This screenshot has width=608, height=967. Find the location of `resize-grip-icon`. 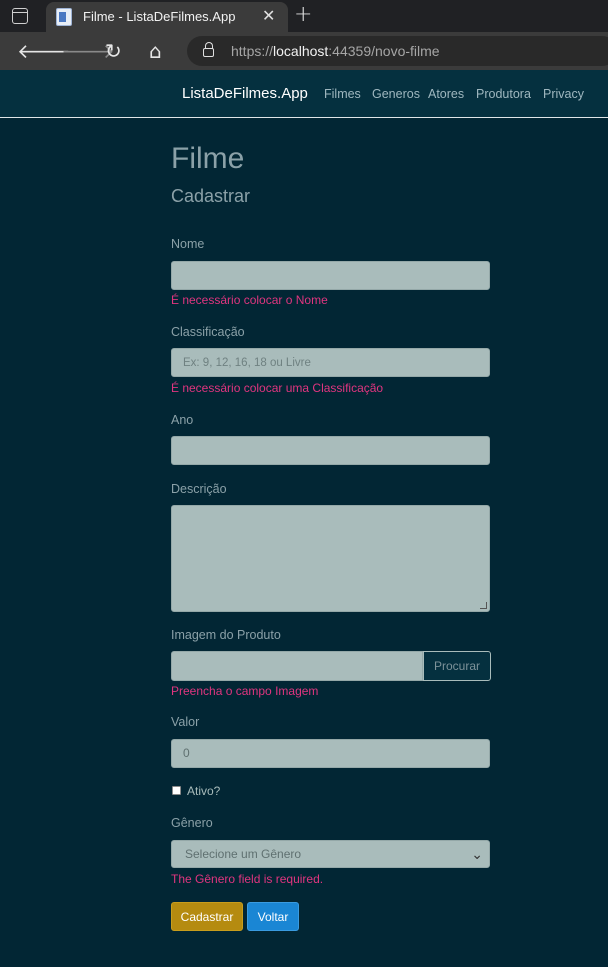

resize-grip-icon is located at coordinates (483, 605).